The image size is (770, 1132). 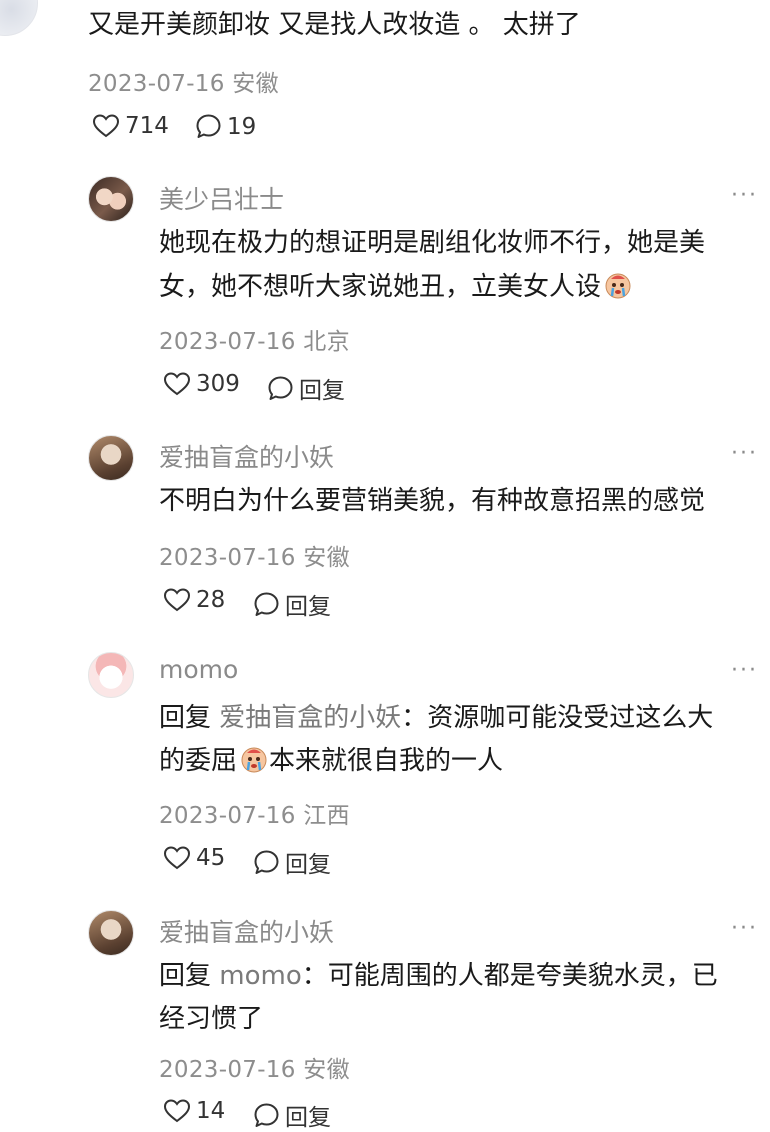 What do you see at coordinates (194, 858) in the screenshot?
I see `like-button: 45` at bounding box center [194, 858].